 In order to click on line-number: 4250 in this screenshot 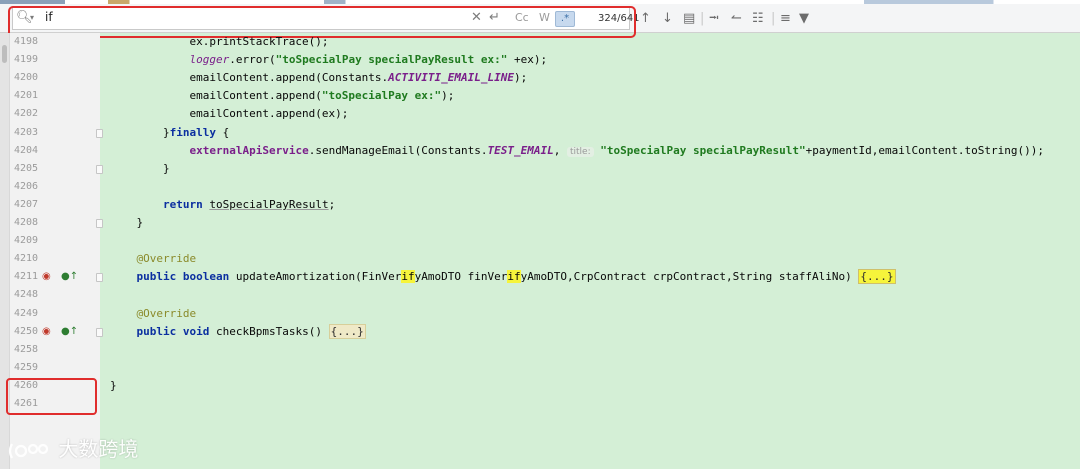, I will do `click(26, 331)`.